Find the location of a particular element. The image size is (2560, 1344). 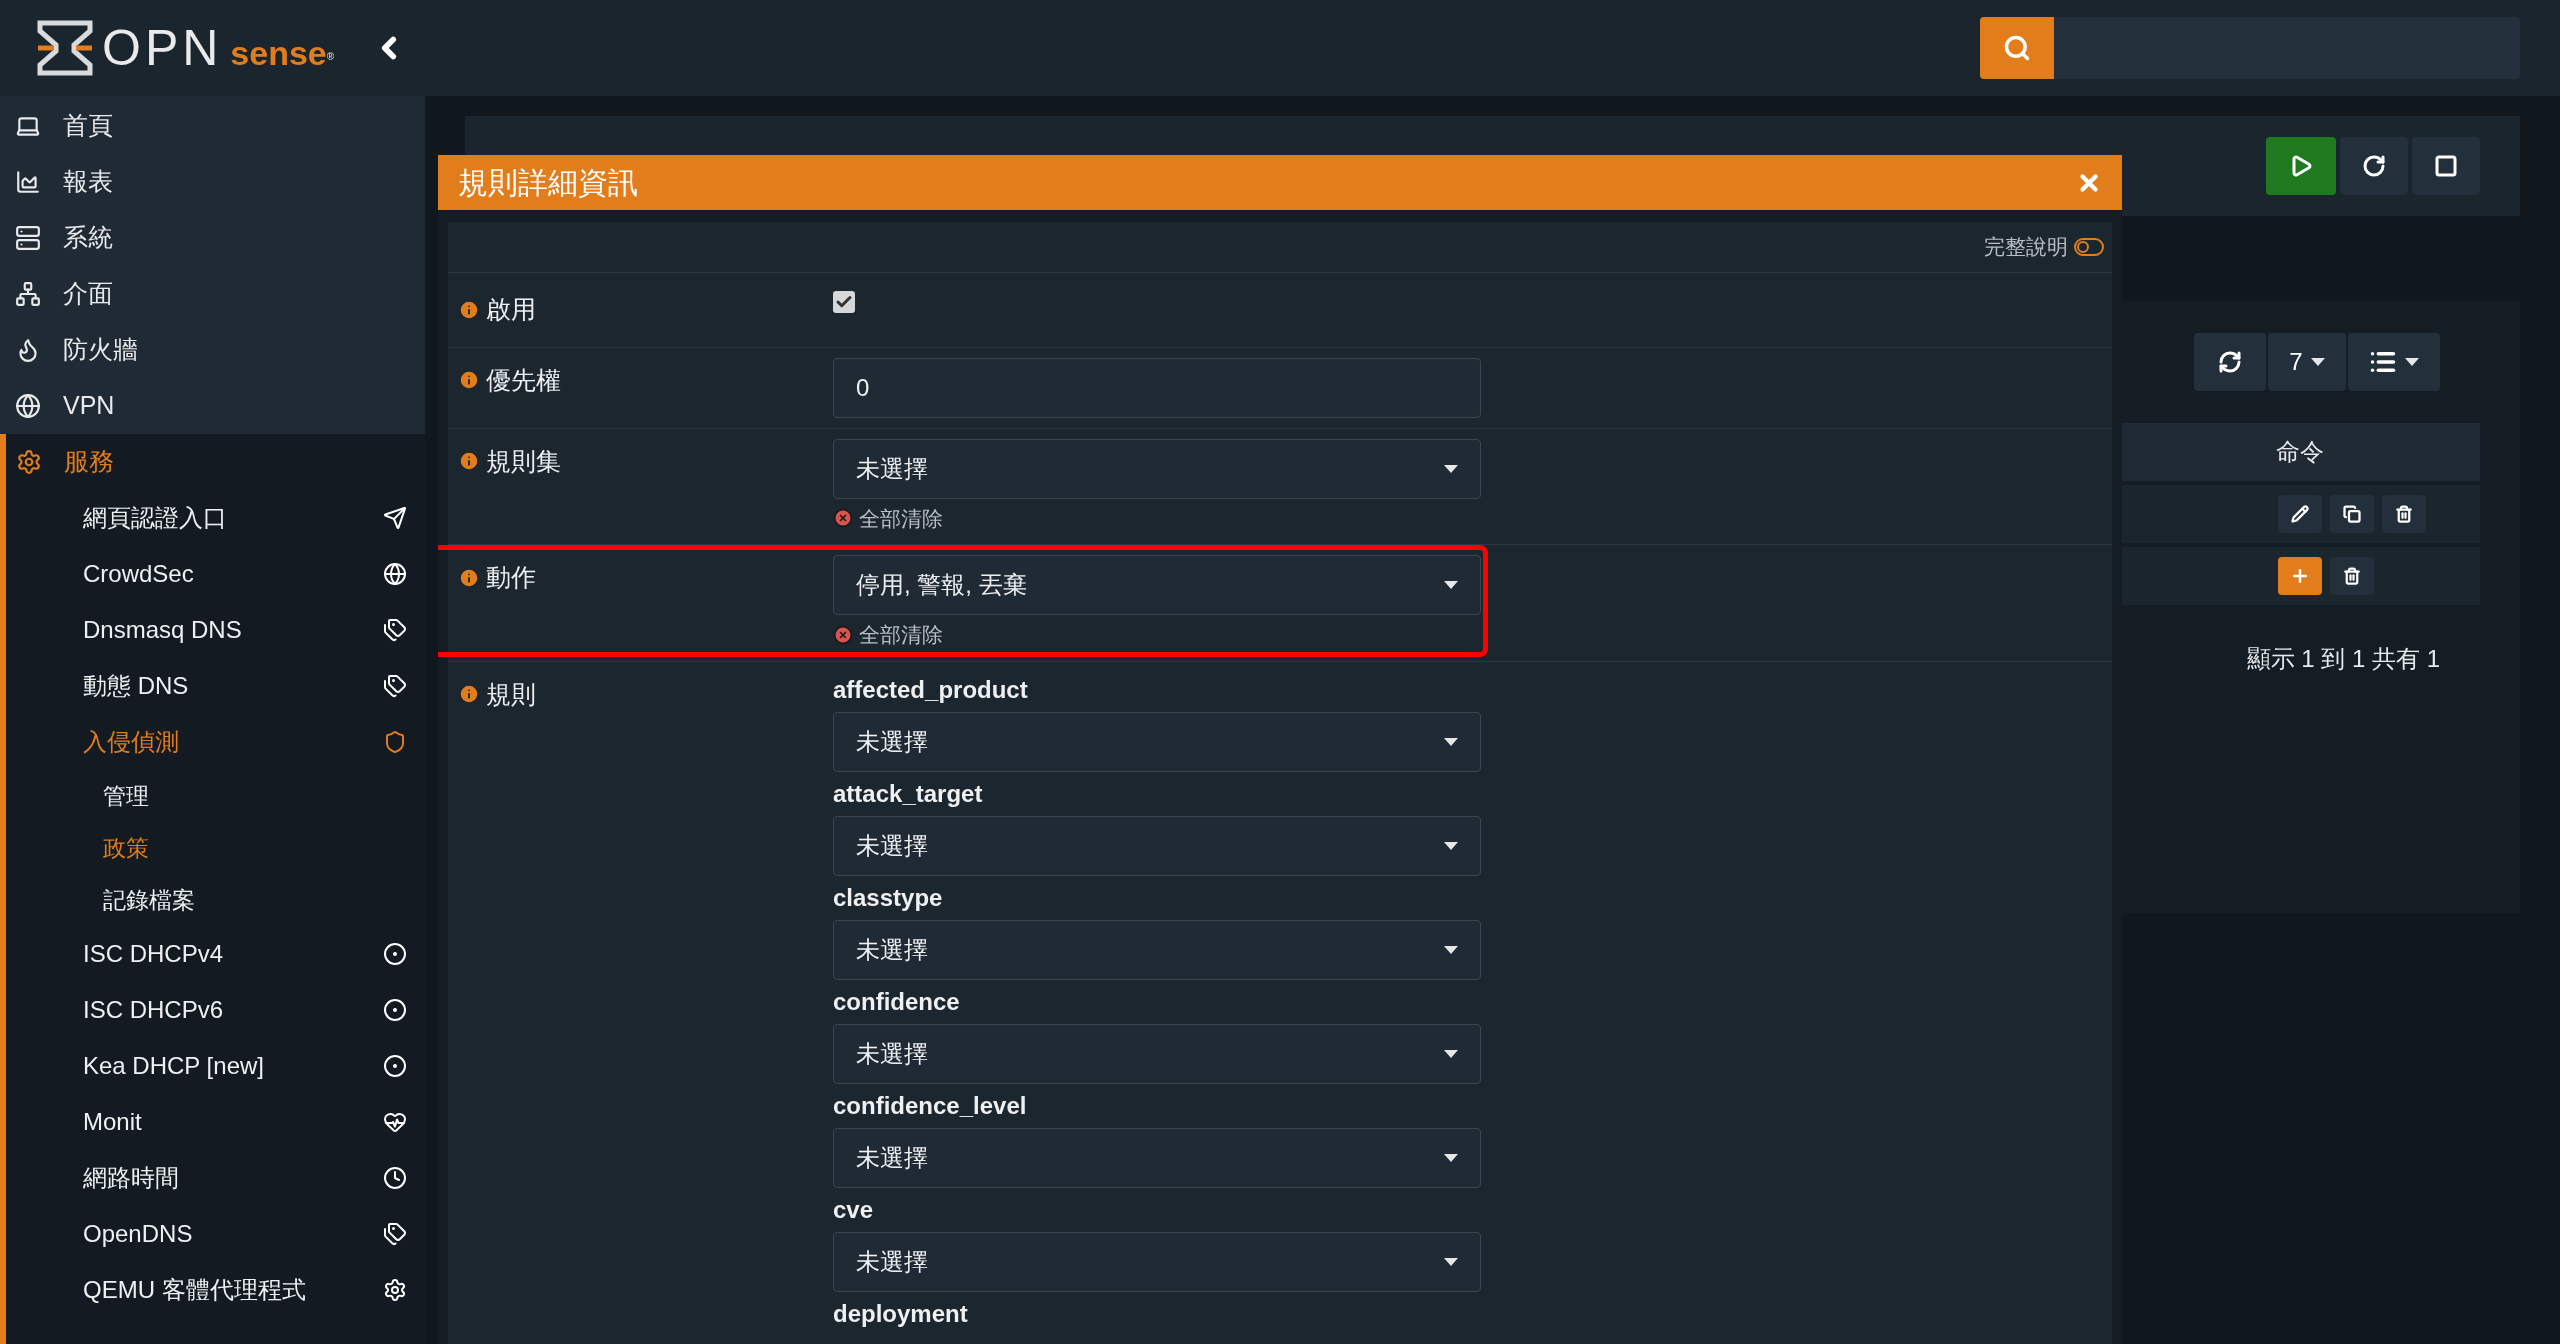

sidebar-subitem: 網頁認證入口 is located at coordinates (215, 518).